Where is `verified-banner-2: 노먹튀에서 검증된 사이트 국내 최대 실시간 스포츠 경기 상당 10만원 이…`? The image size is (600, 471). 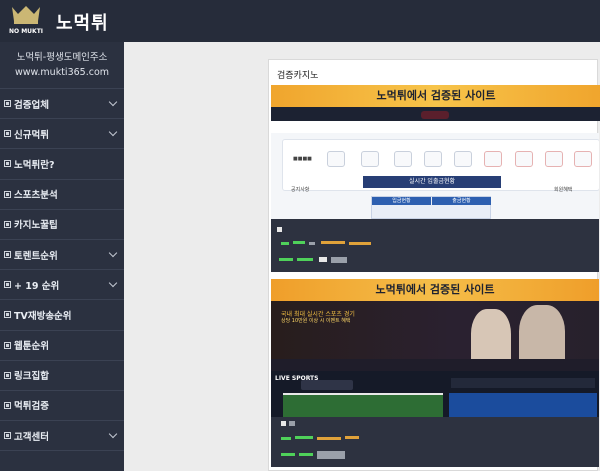
verified-banner-2: 노먹튀에서 검증된 사이트 국내 최대 실시간 스포츠 경기 상당 10만원 이… is located at coordinates (435, 325).